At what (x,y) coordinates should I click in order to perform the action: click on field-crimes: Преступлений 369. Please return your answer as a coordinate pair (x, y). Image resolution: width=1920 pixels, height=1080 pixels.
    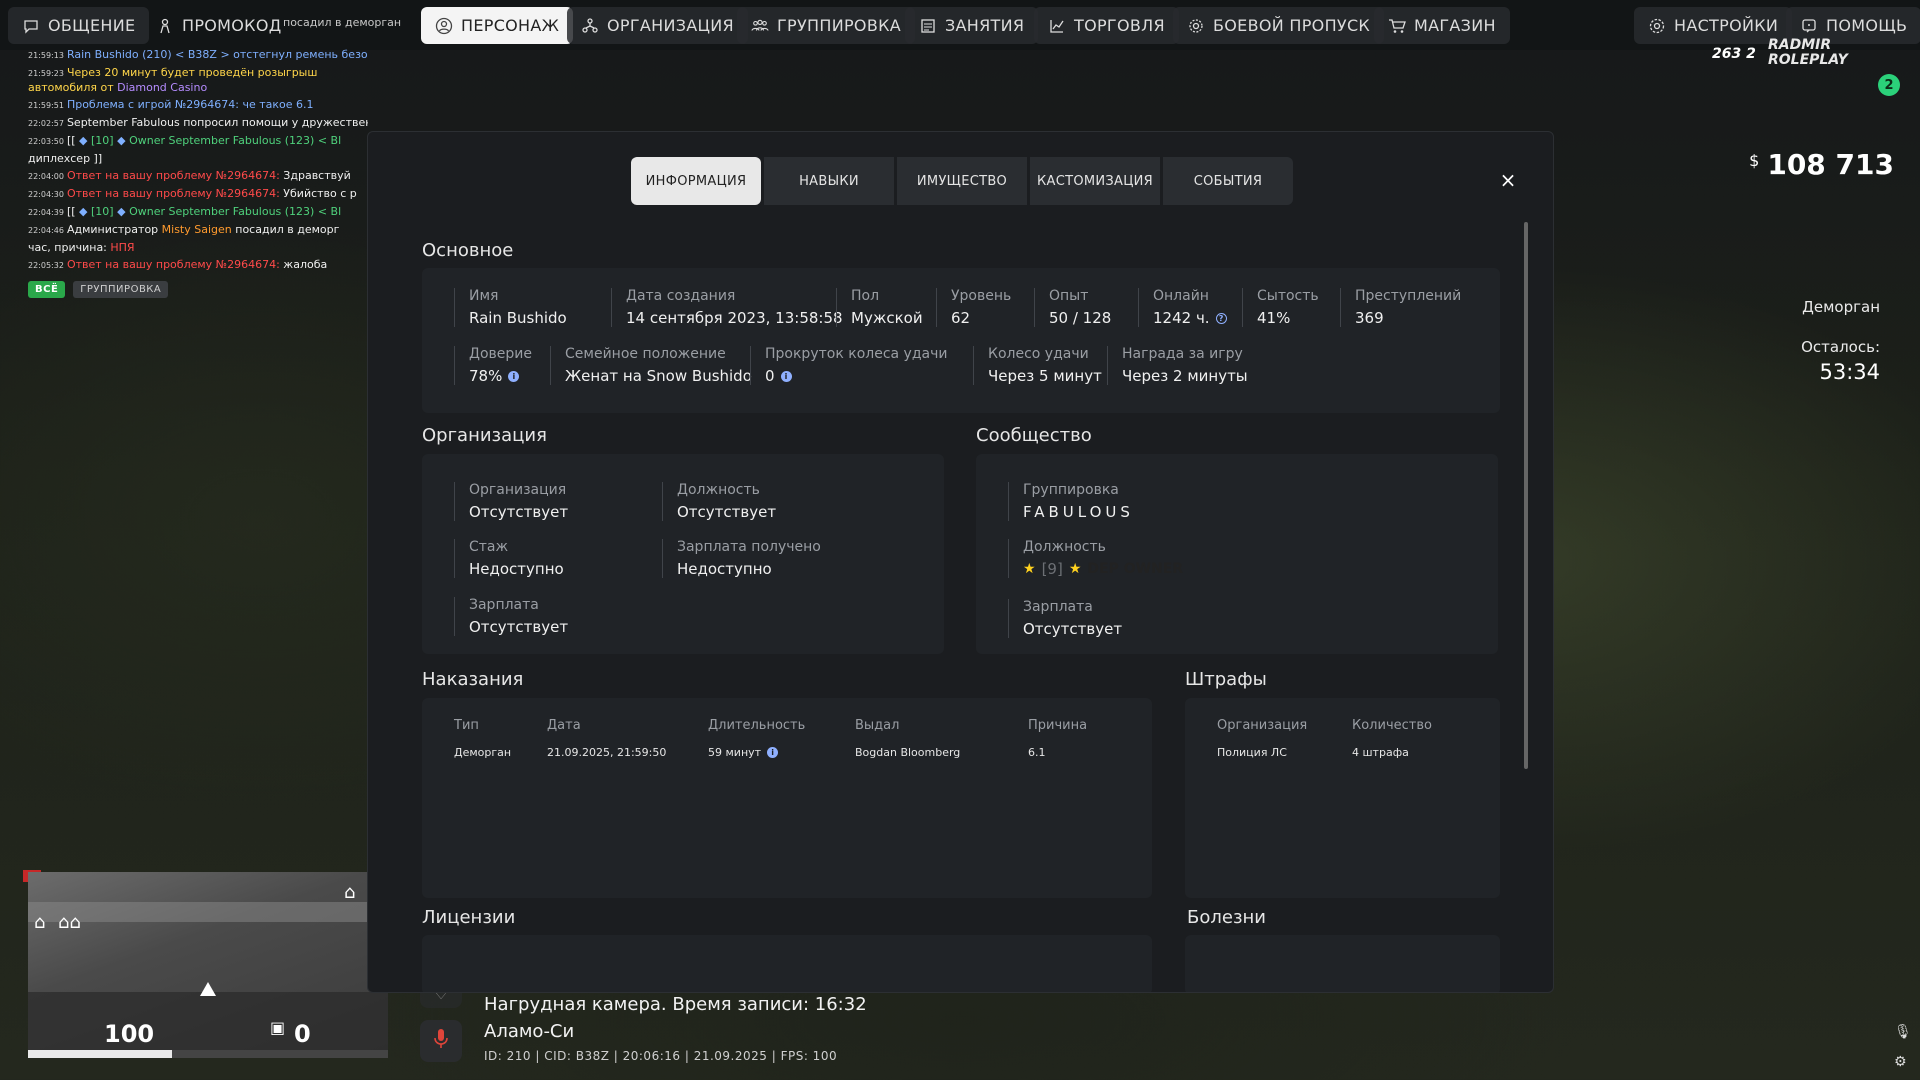
    Looking at the image, I should click on (1400, 307).